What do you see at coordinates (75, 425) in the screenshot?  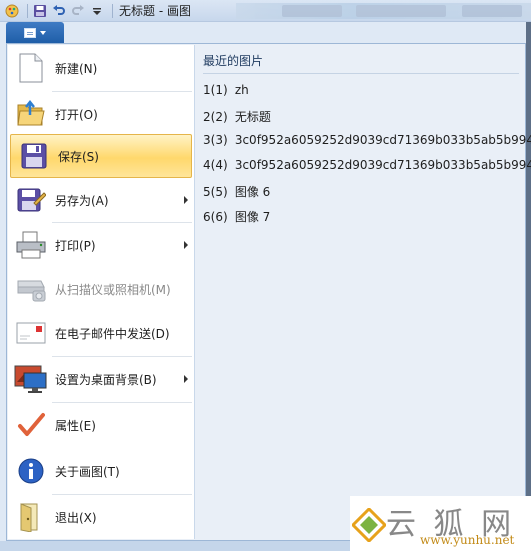 I see `menu-item-label: 属性(E)` at bounding box center [75, 425].